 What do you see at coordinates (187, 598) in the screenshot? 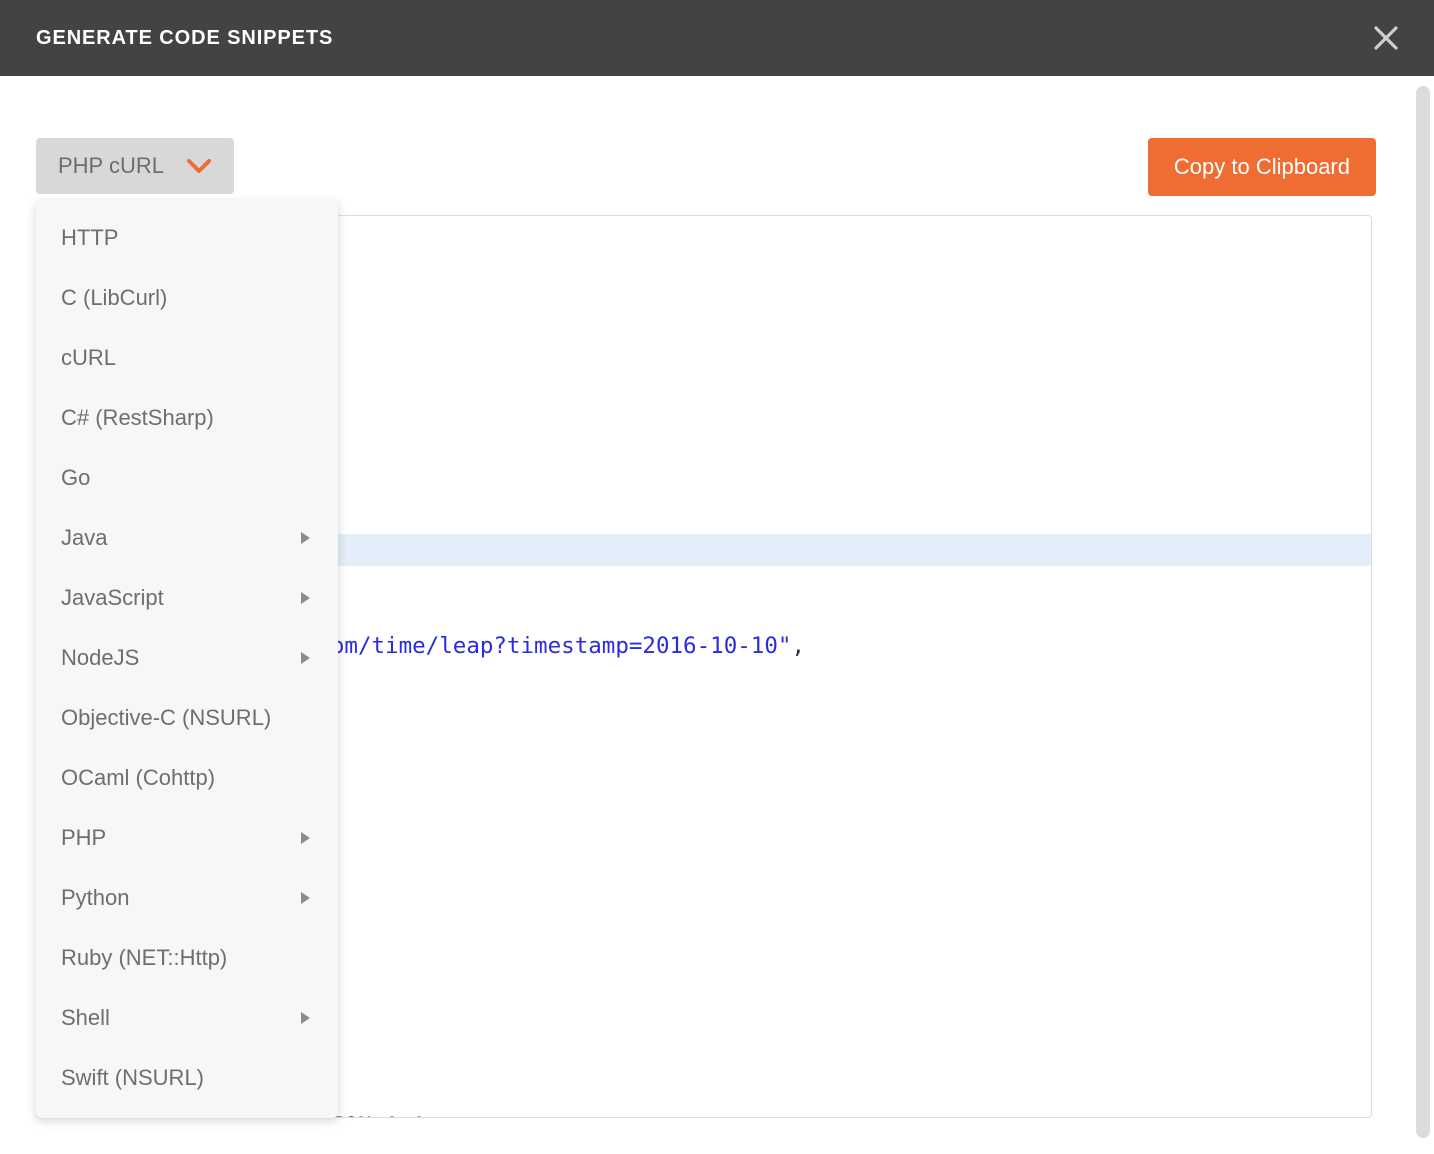
I see `menu-item-javascript: JavaScript` at bounding box center [187, 598].